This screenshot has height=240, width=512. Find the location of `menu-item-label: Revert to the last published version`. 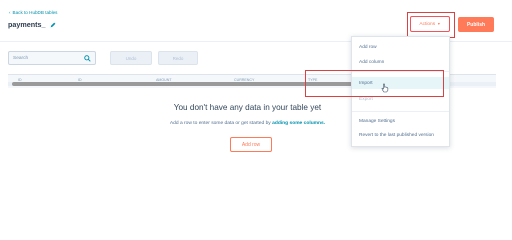

menu-item-label: Revert to the last published version is located at coordinates (396, 135).